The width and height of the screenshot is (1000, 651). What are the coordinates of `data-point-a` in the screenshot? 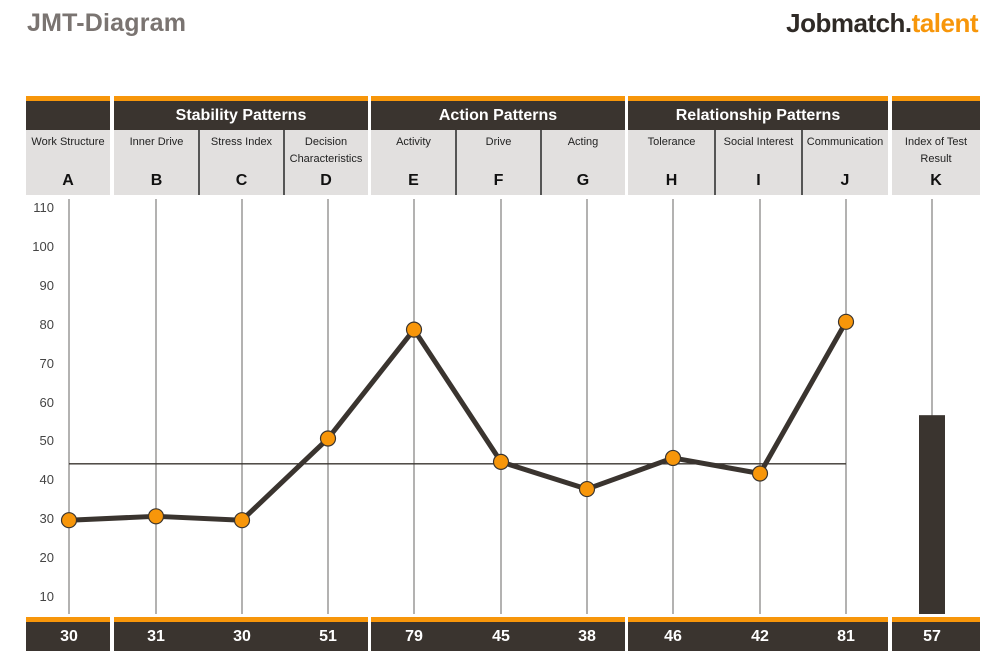 It's located at (69, 520).